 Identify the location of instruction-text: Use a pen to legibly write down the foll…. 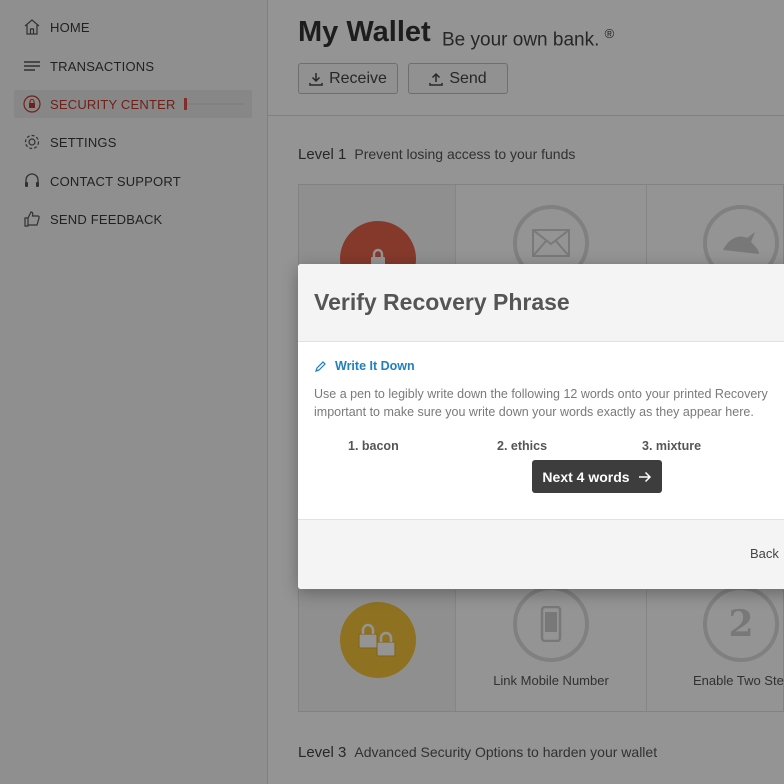
(549, 403).